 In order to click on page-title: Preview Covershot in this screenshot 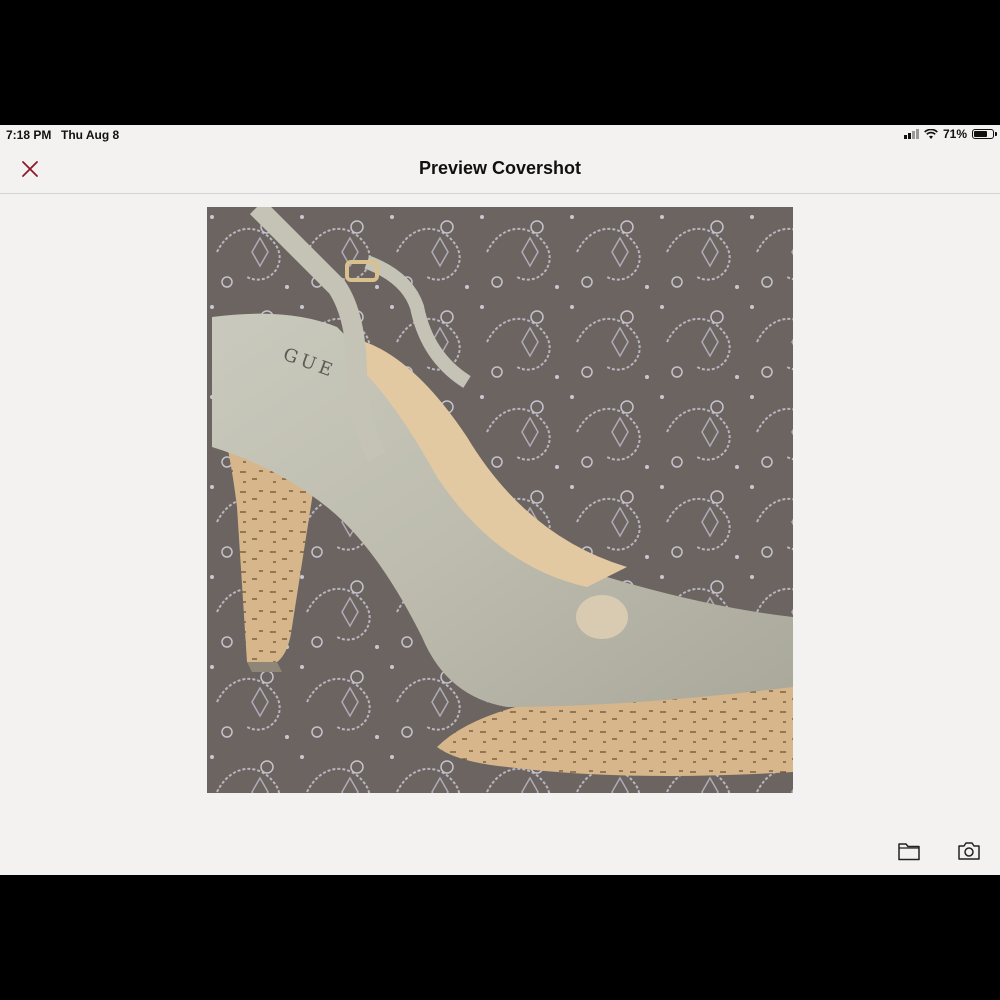, I will do `click(500, 168)`.